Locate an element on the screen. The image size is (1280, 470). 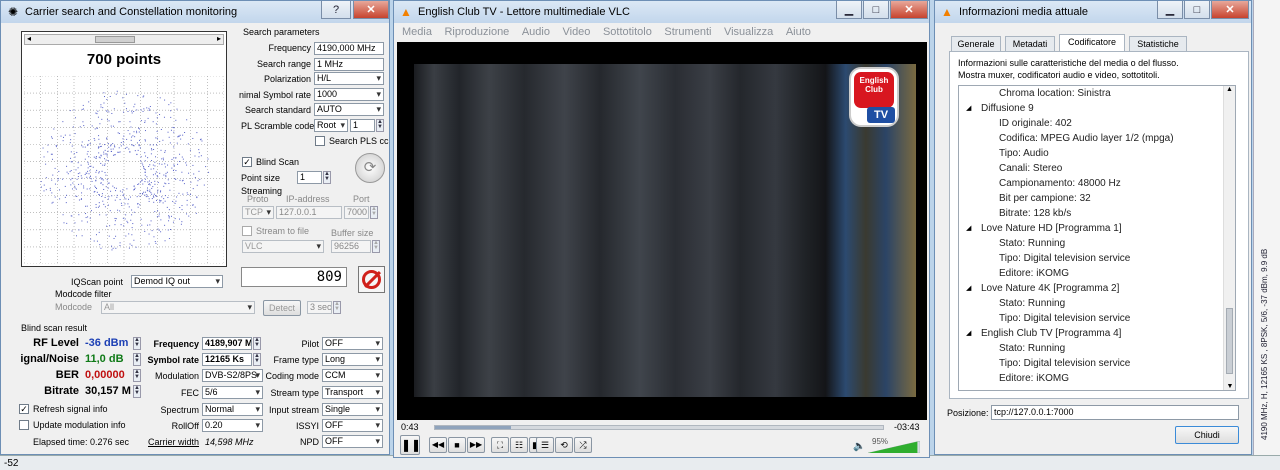
frequency-input: 4190,000 MHz is located at coordinates (349, 48).